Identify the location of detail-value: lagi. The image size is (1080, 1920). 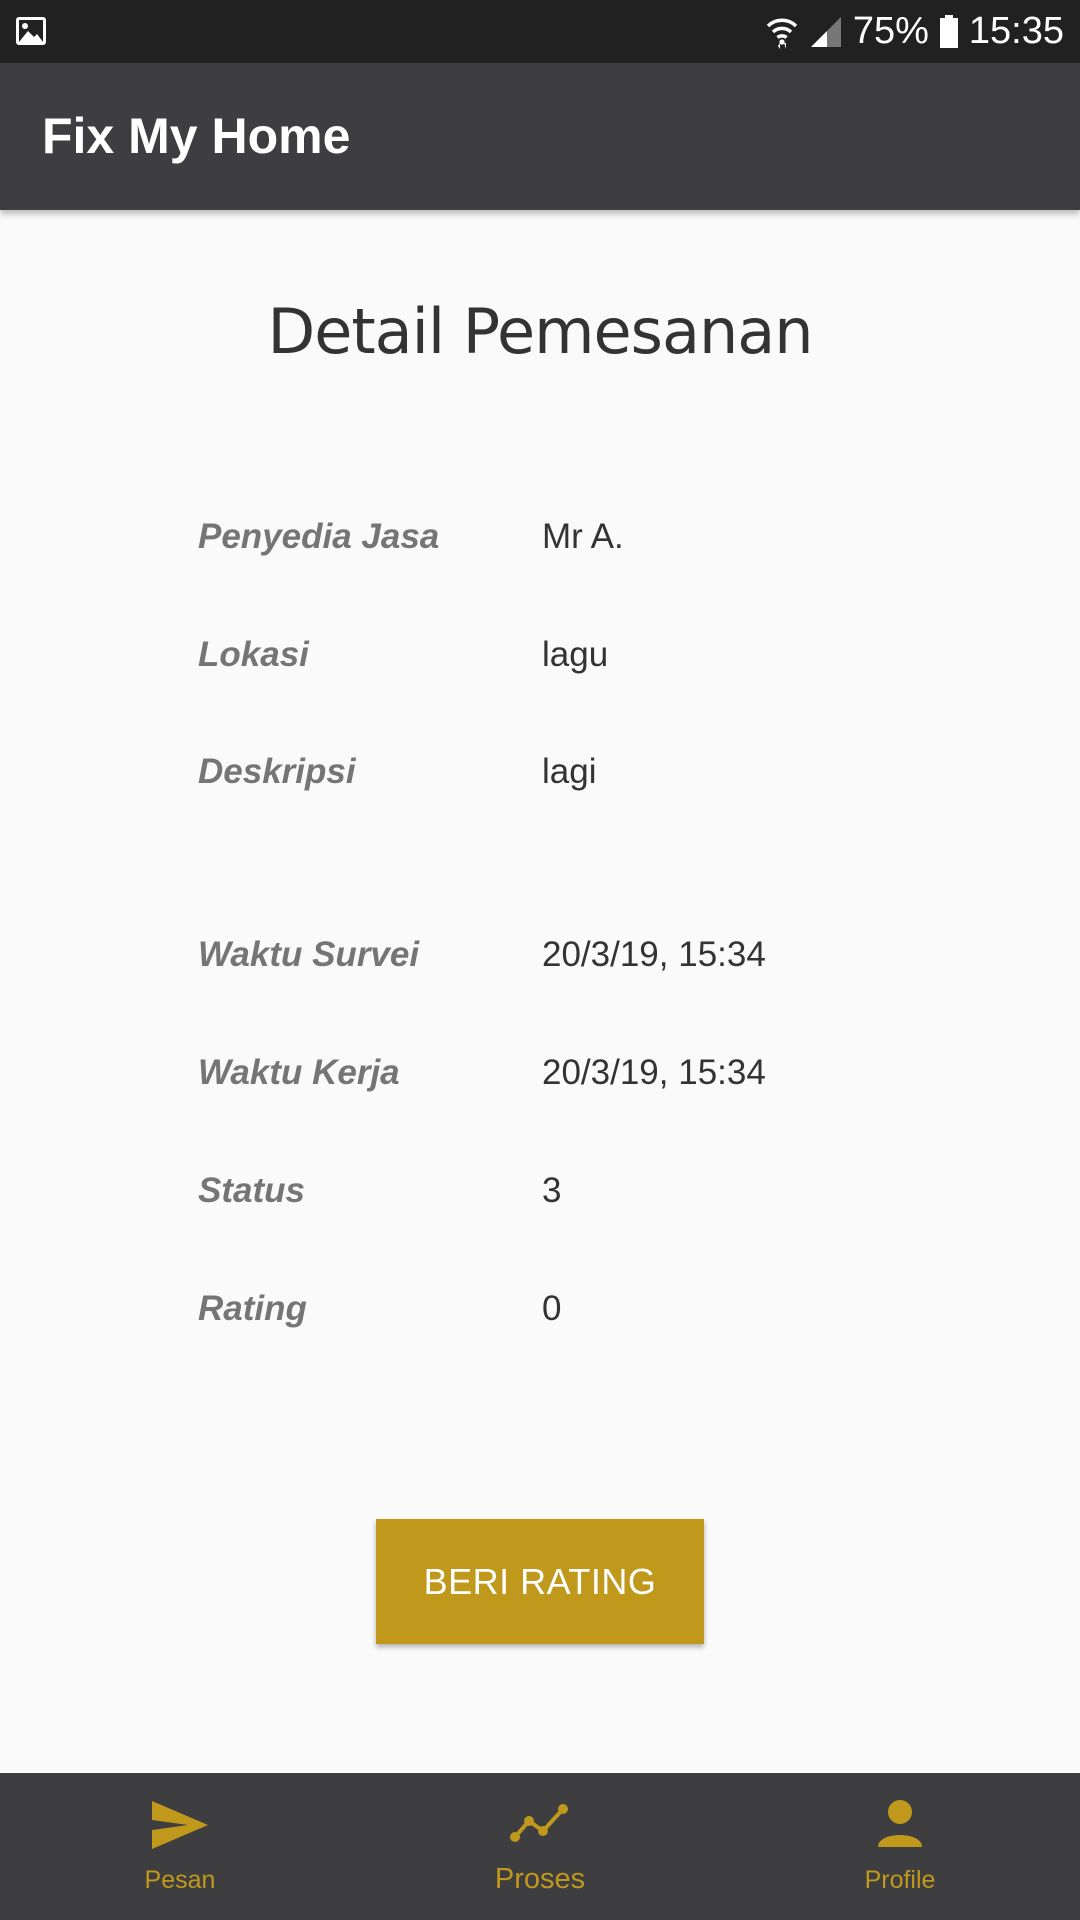
(569, 771).